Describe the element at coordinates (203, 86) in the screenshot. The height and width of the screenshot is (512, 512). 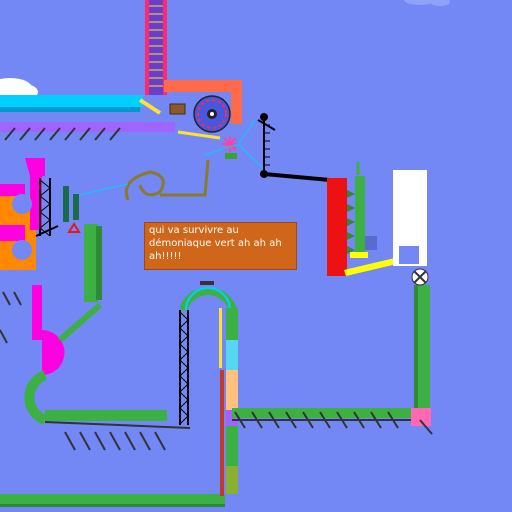
I see `orange-frame-top` at that location.